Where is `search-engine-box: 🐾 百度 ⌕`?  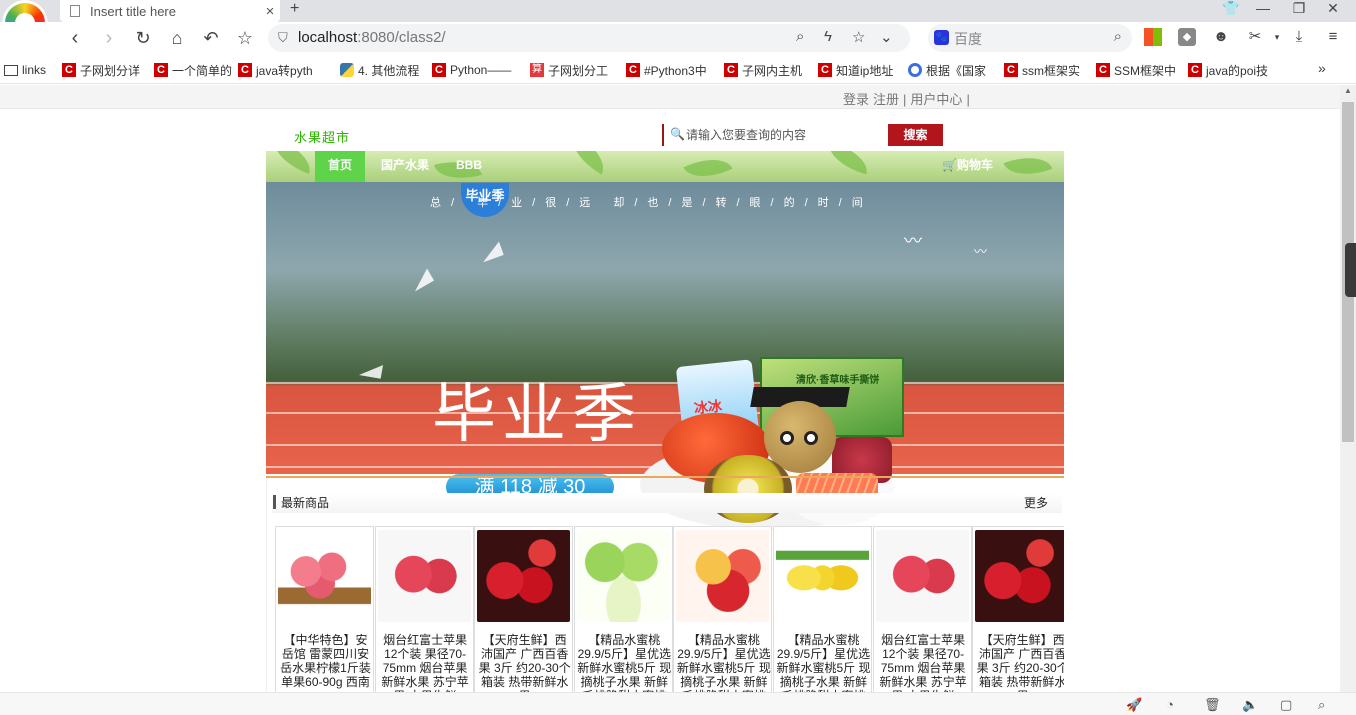 search-engine-box: 🐾 百度 ⌕ is located at coordinates (1030, 38).